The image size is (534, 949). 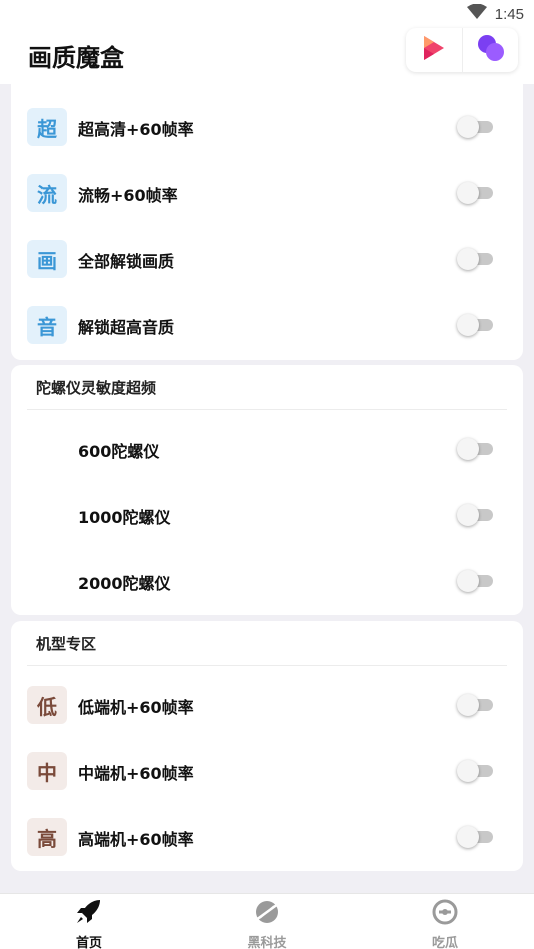 I want to click on setting-label: 解锁超高音质, so click(x=126, y=327).